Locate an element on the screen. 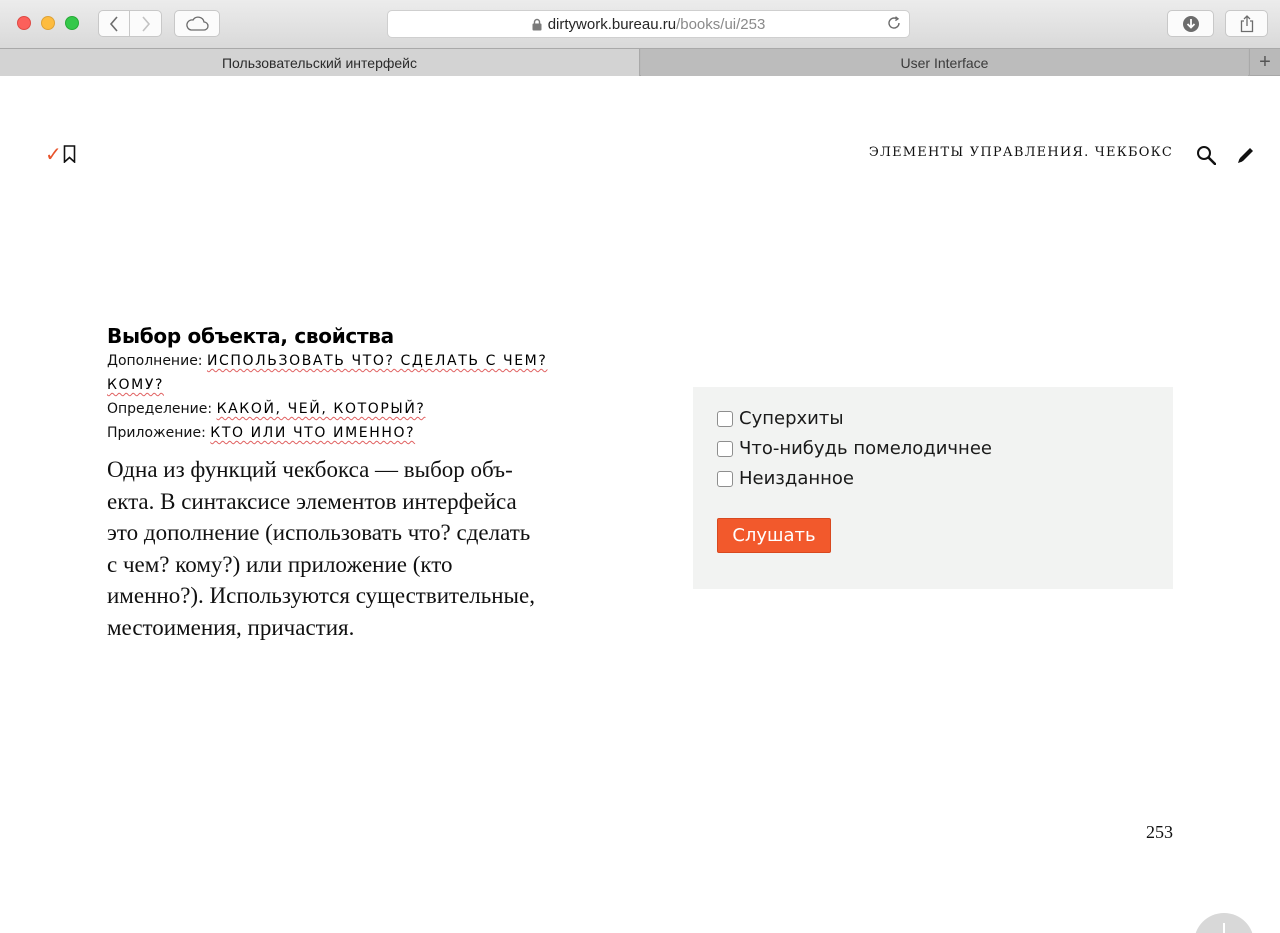  checkbox-superhits: Суперхиты is located at coordinates (780, 418).